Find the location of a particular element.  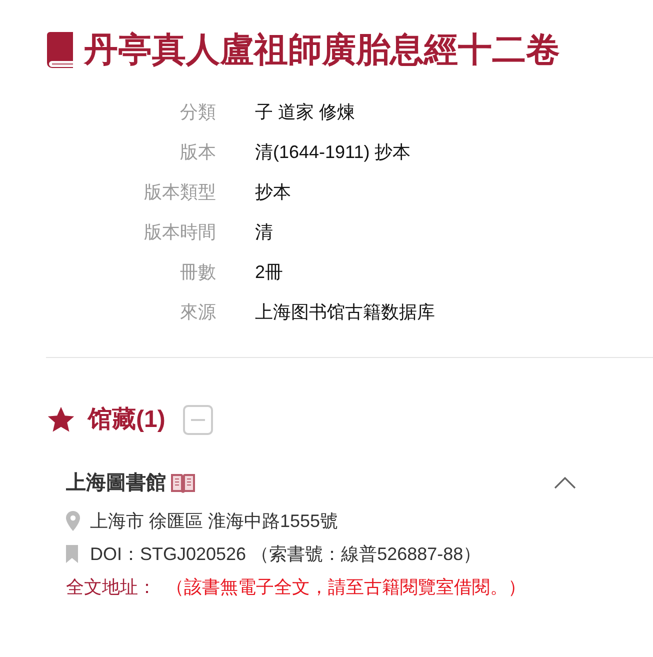

field-value: 清(1644-1911) 抄本 is located at coordinates (333, 152).